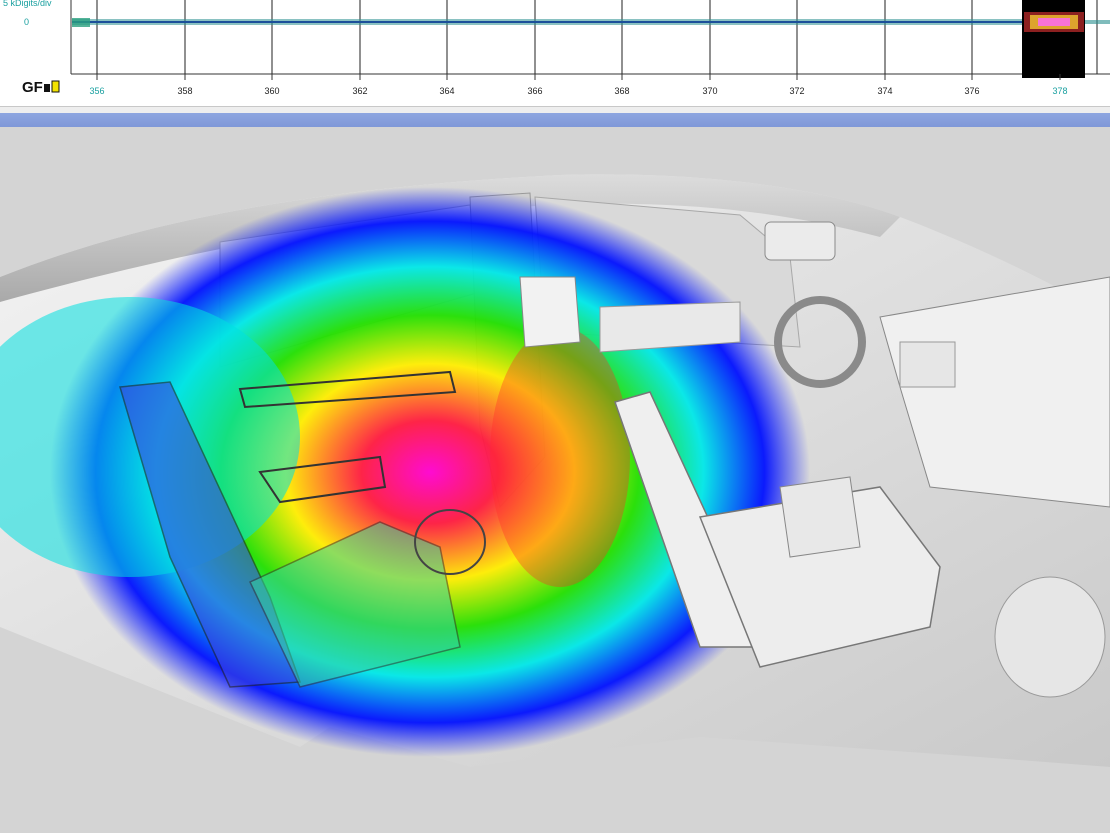 Image resolution: width=1110 pixels, height=833 pixels. What do you see at coordinates (927, 364) in the screenshot?
I see `air-vent` at bounding box center [927, 364].